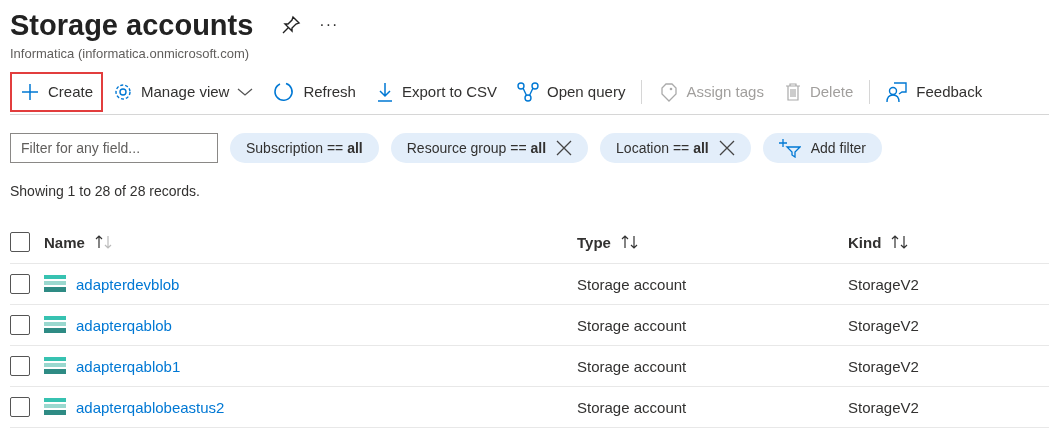 Image resolution: width=1051 pixels, height=430 pixels. I want to click on refresh-icon, so click(284, 91).